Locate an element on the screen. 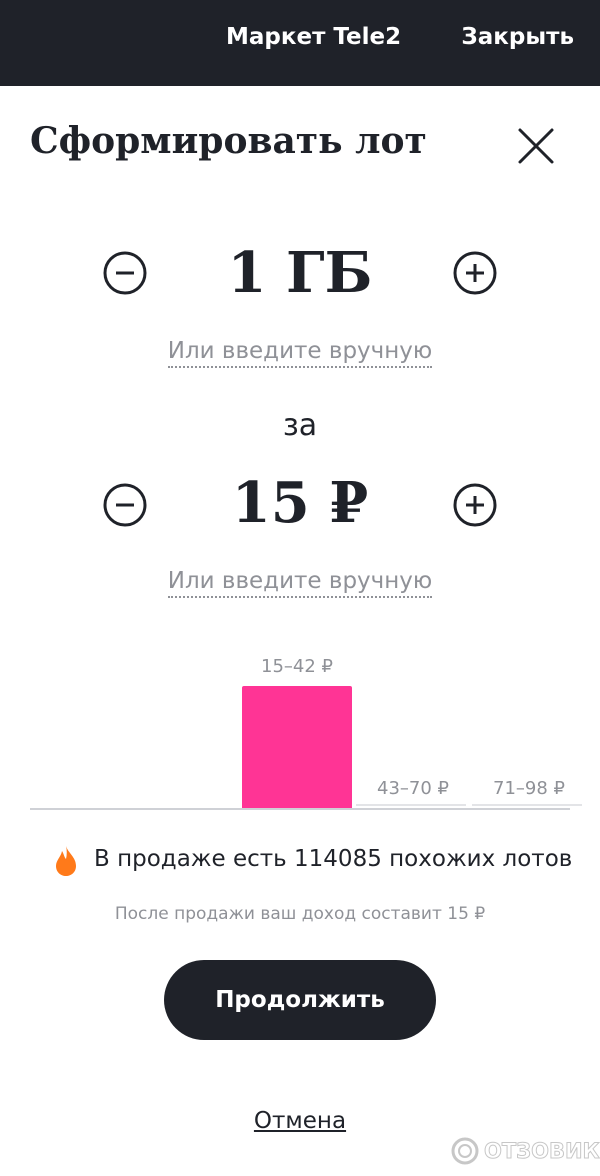 Image resolution: width=600 pixels, height=1176 pixels. chart-bar-label: 71–98 ₽ is located at coordinates (529, 788).